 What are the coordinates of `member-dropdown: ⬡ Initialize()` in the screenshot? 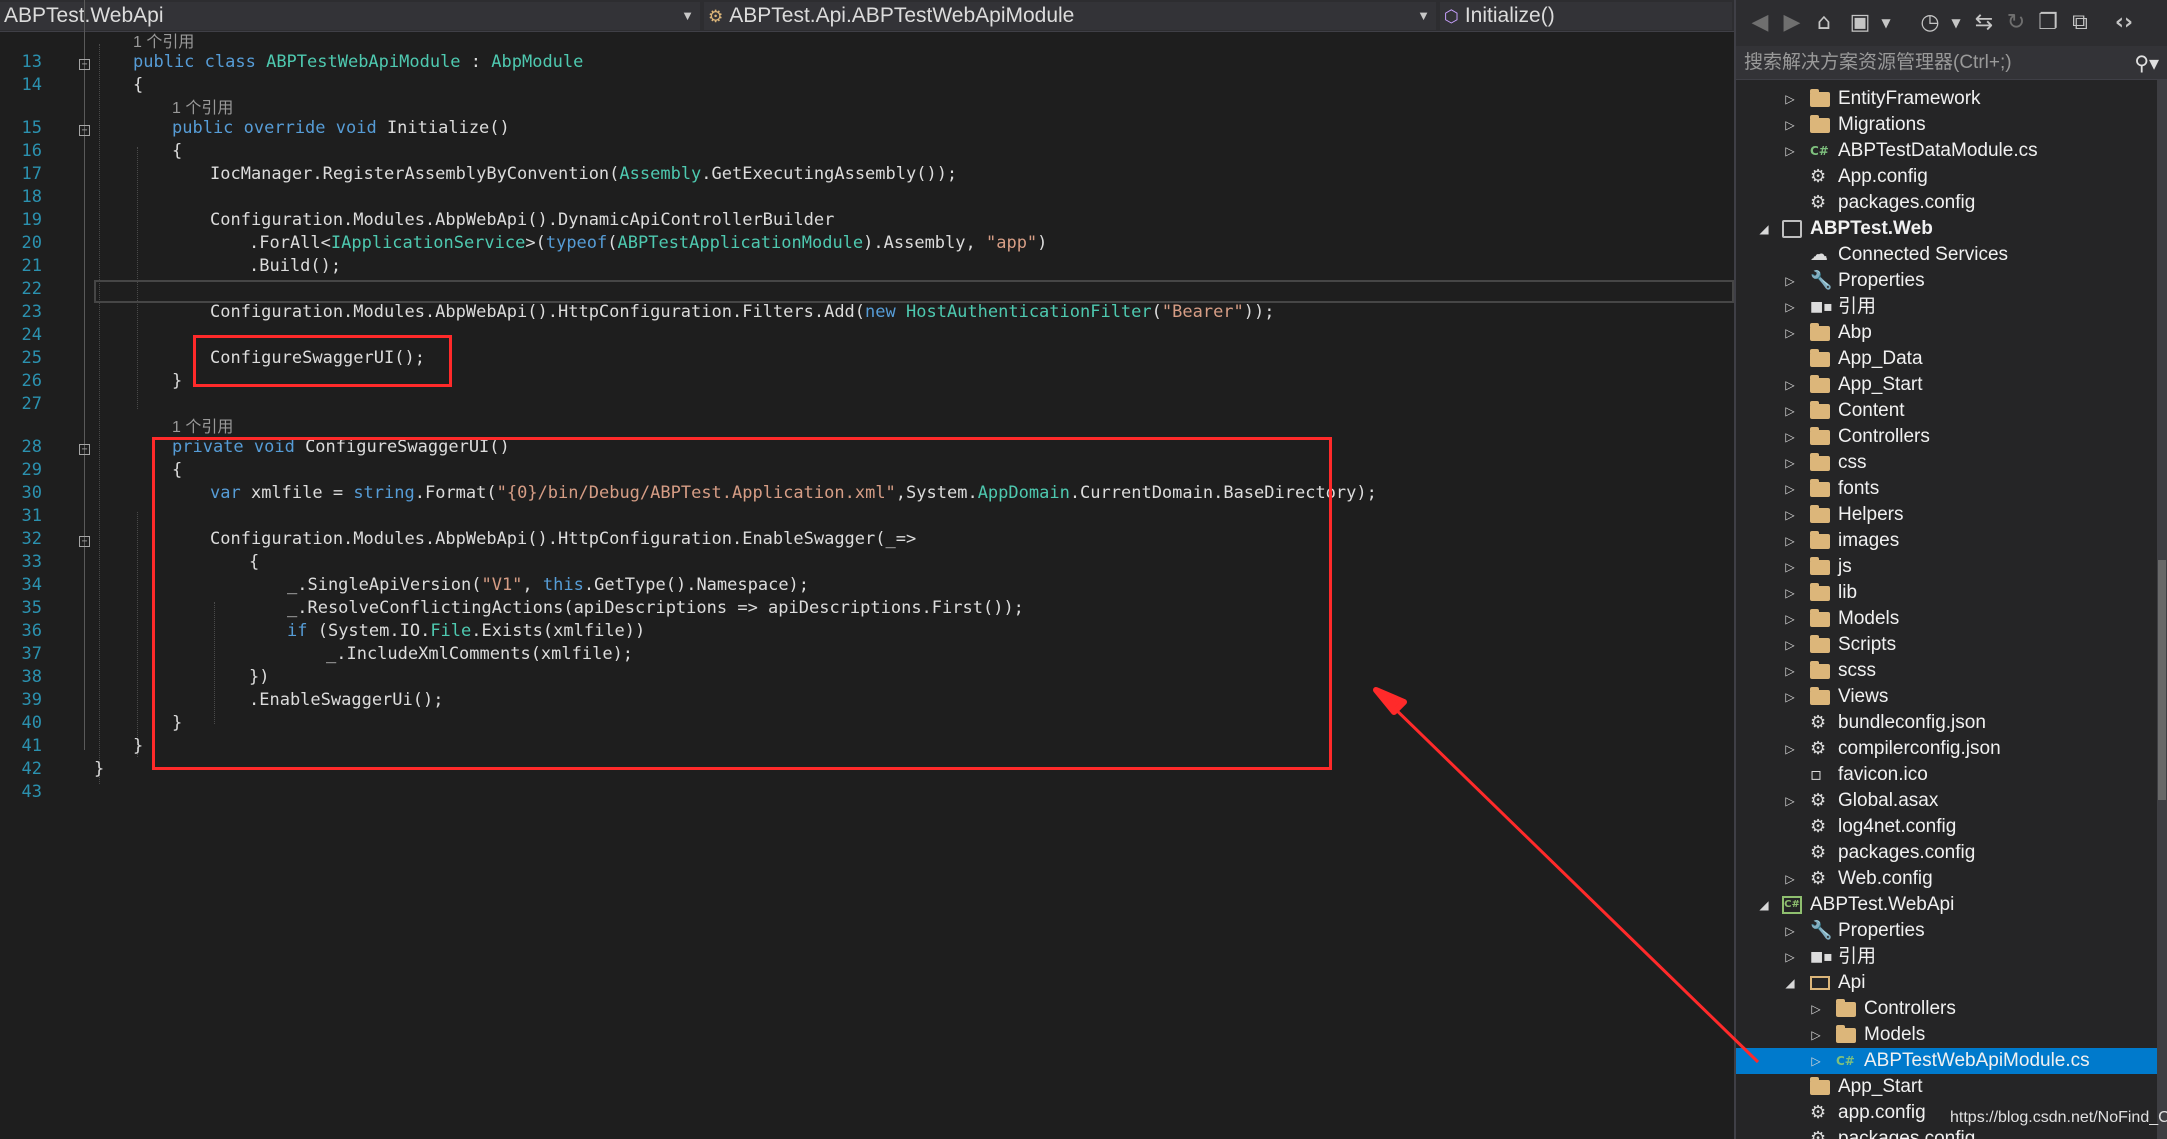 It's located at (1586, 16).